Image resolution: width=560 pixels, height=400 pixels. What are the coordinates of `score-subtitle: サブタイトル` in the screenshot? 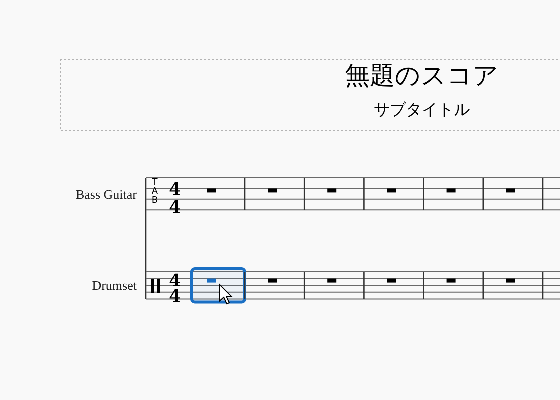 It's located at (422, 109).